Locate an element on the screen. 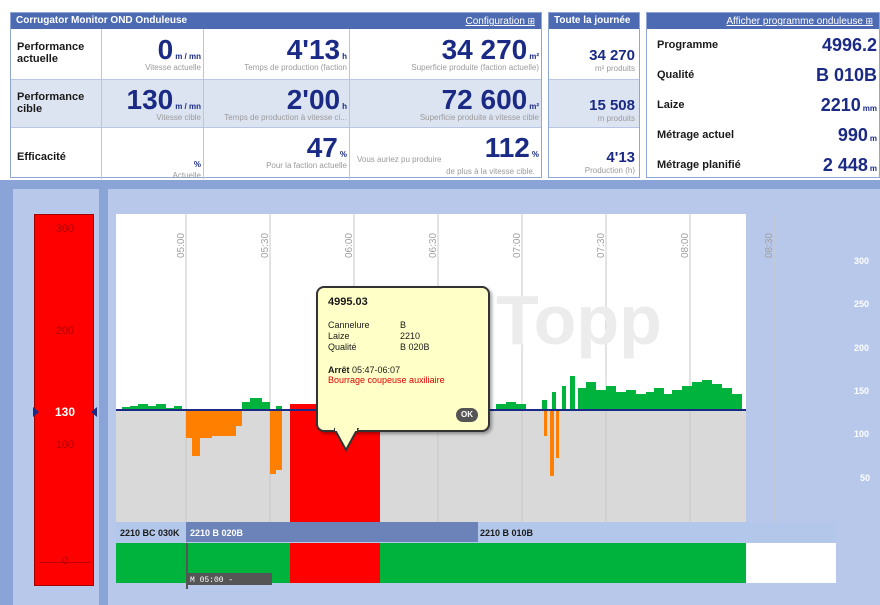 The height and width of the screenshot is (605, 880). time-tick: 06:30 is located at coordinates (433, 245).